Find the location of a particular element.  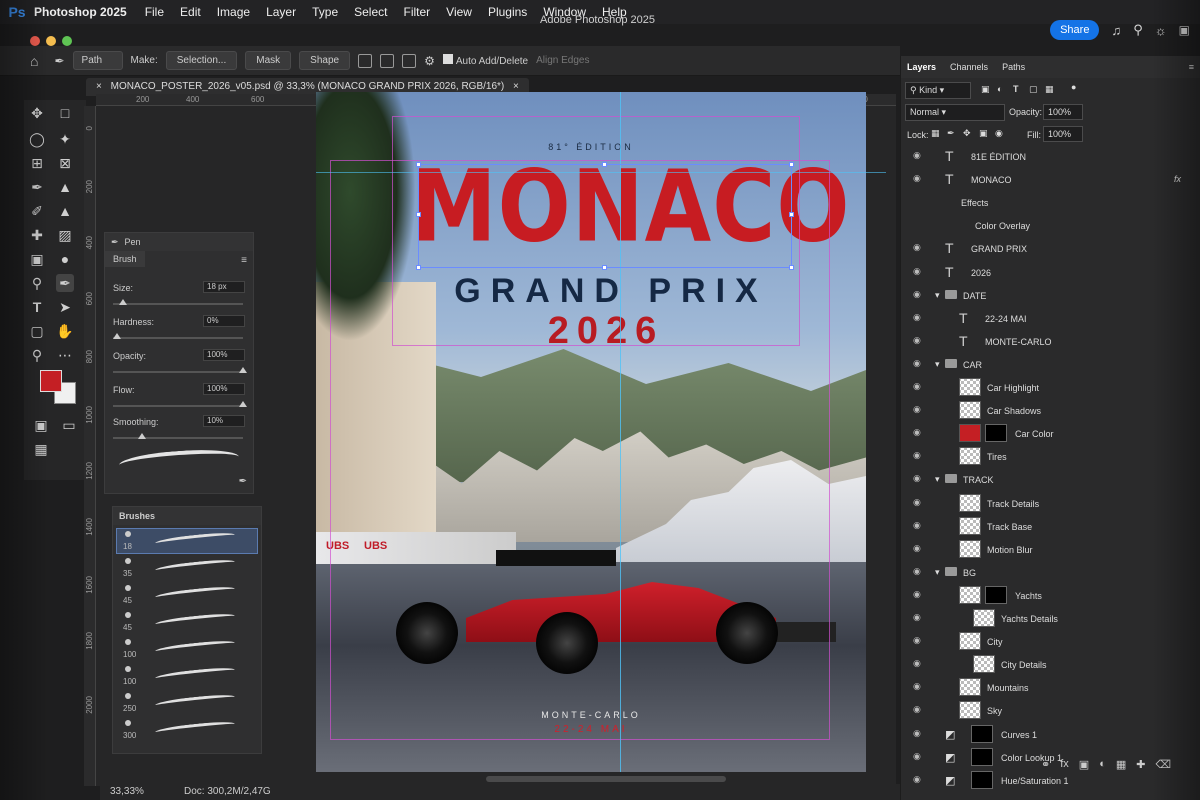

zoom-tool-icon: ⚲ is located at coordinates (37, 355).